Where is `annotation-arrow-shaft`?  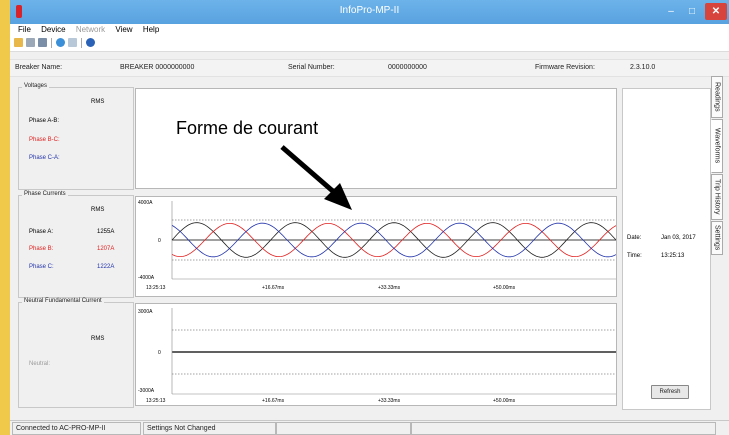 annotation-arrow-shaft is located at coordinates (308, 170).